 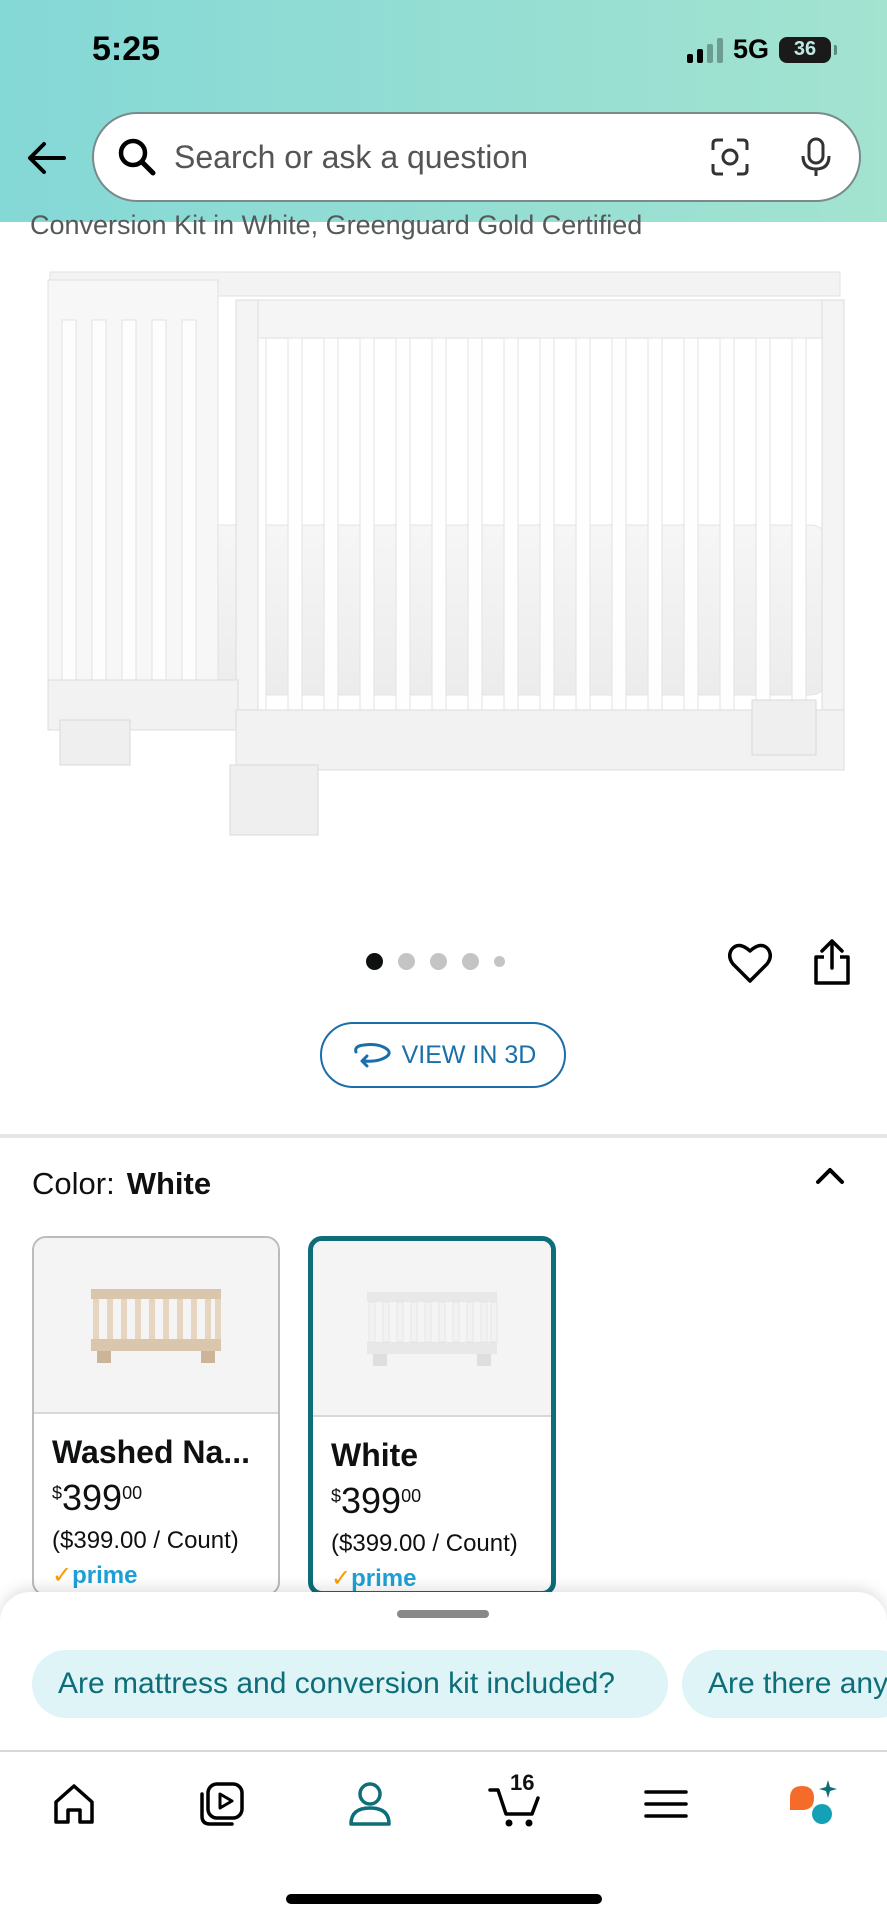 I want to click on suggestion-chip: Are there any, so click(x=784, y=1684).